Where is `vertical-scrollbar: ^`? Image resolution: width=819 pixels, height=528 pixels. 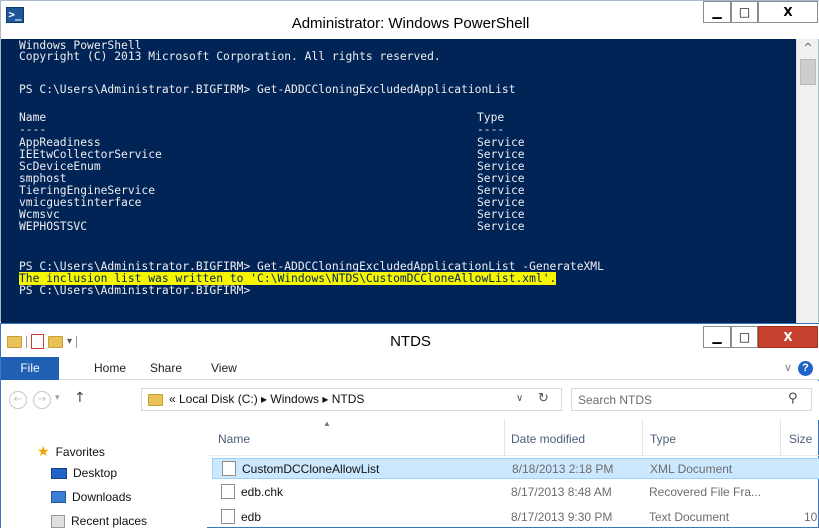
vertical-scrollbar: ^ is located at coordinates (807, 181).